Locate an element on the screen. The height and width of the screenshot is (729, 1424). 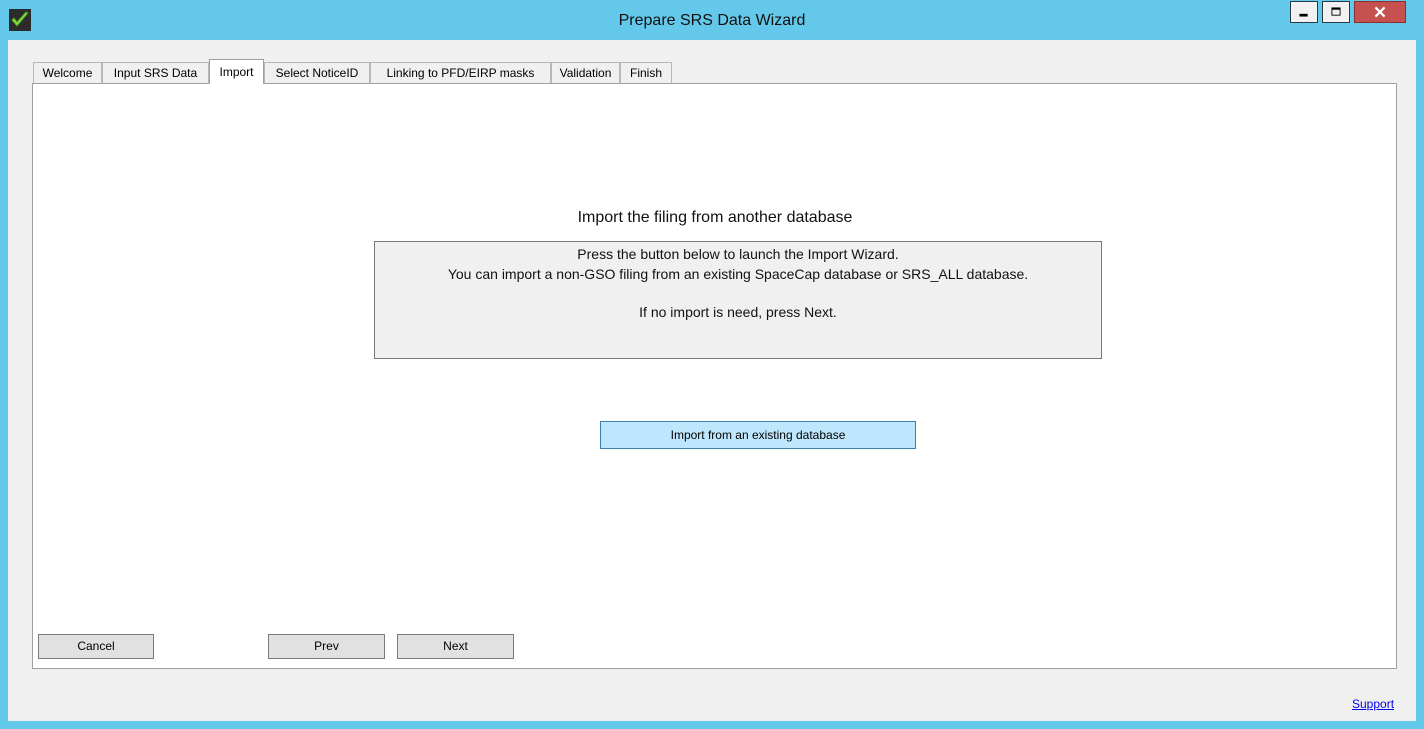
tab-linking-pfd-eirp: Linking to PFD/EIRP masks is located at coordinates (460, 72).